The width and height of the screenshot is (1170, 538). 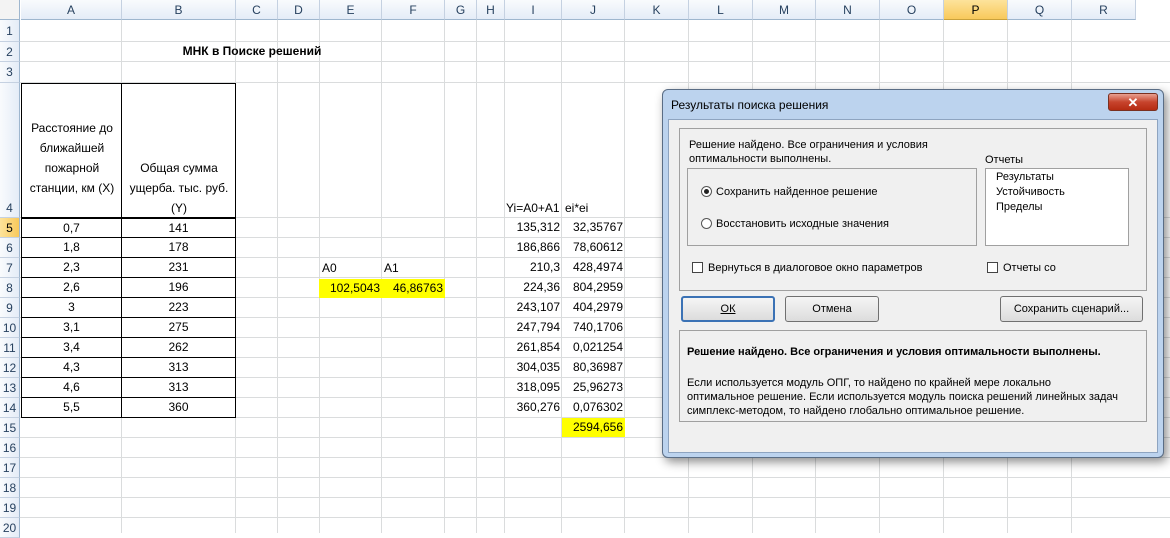 What do you see at coordinates (178, 288) in the screenshot?
I see `cell-y-value: 196` at bounding box center [178, 288].